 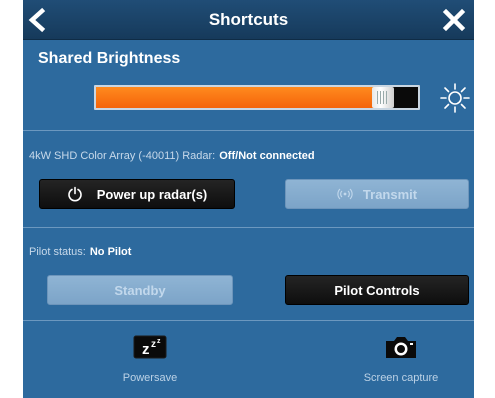 What do you see at coordinates (150, 378) in the screenshot?
I see `powersave-label: Powersave` at bounding box center [150, 378].